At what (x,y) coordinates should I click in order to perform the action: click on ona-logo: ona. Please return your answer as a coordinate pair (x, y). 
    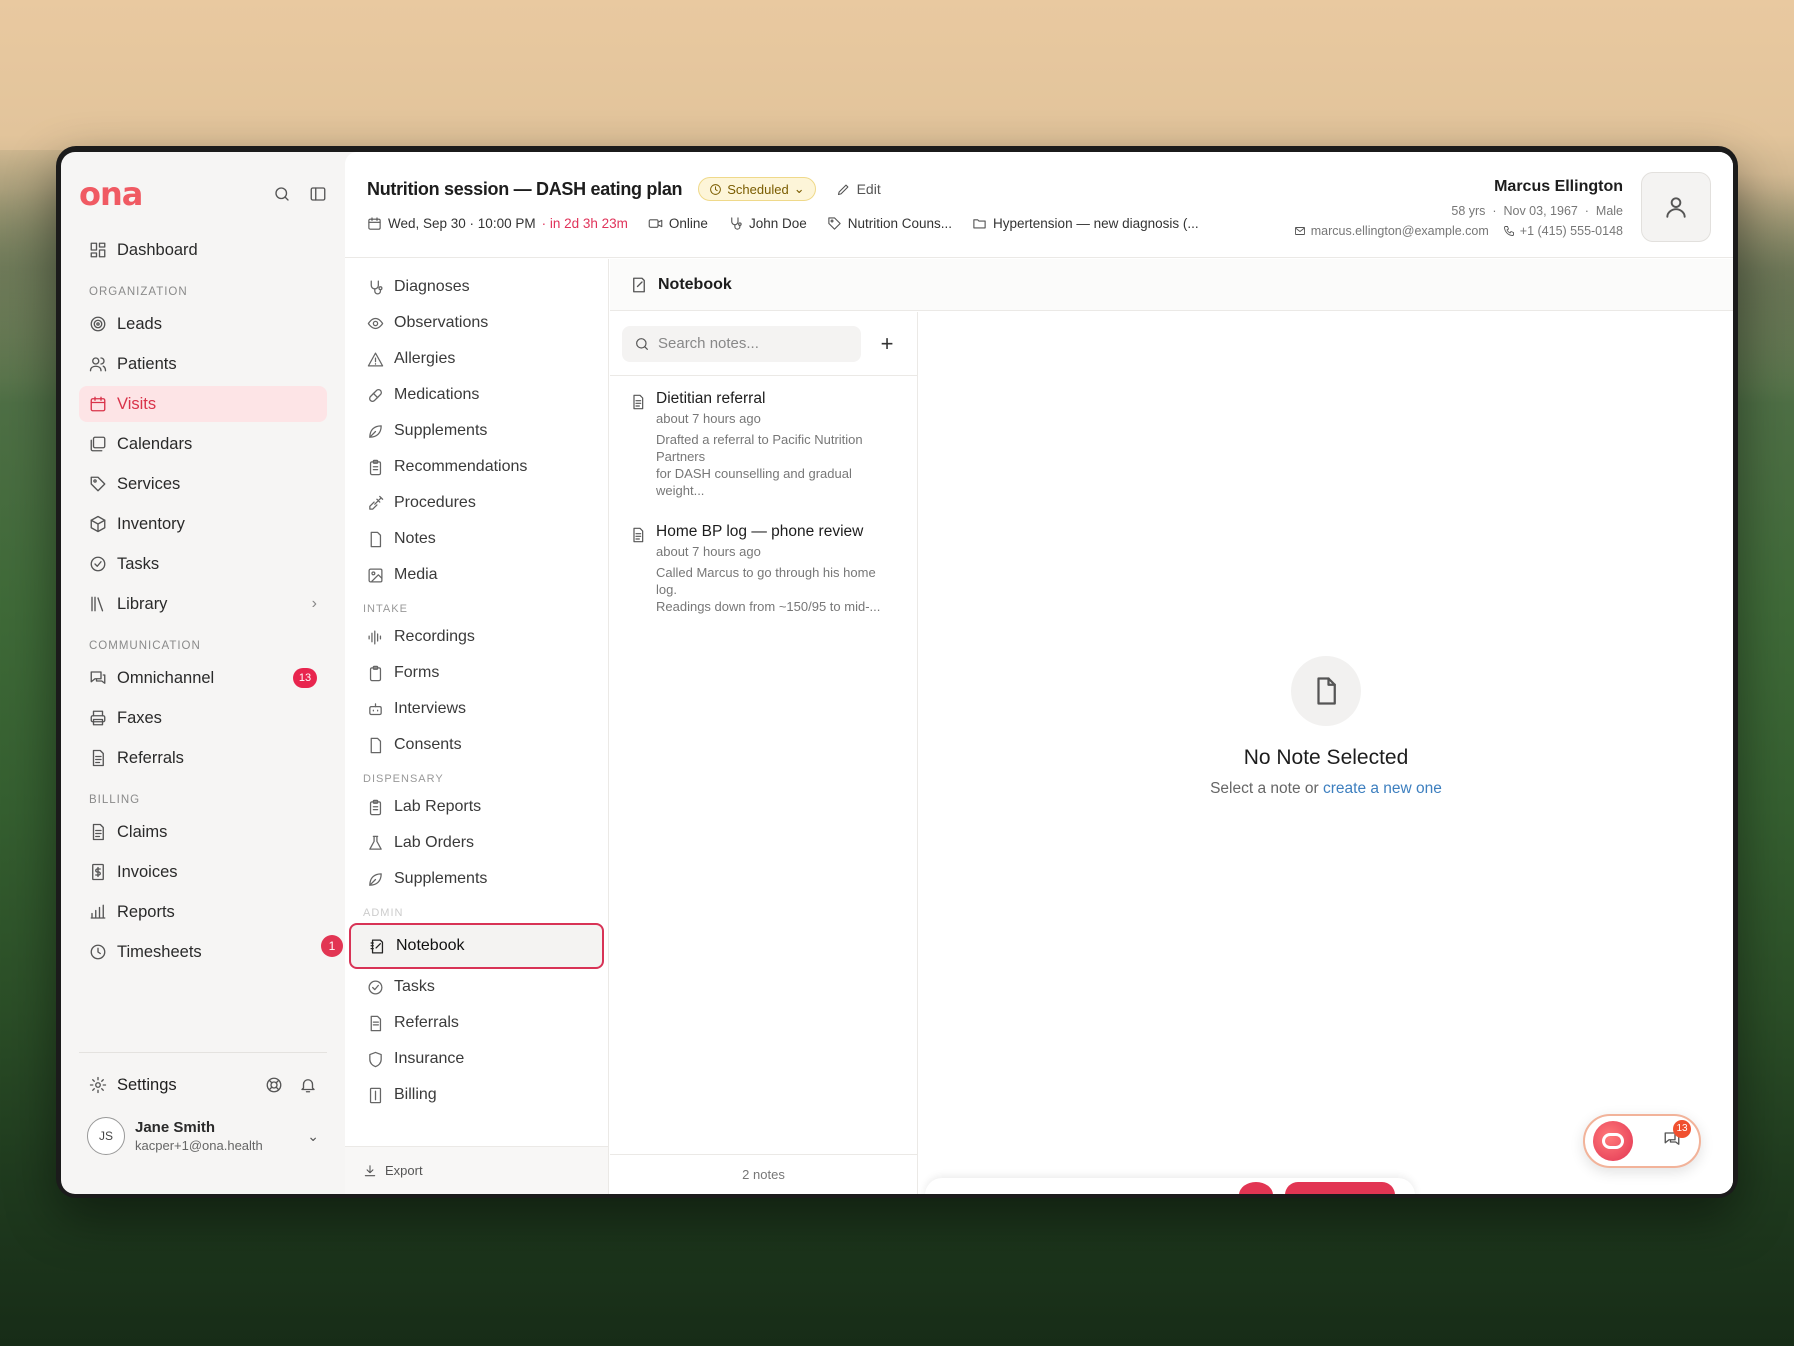
    Looking at the image, I should click on (111, 194).